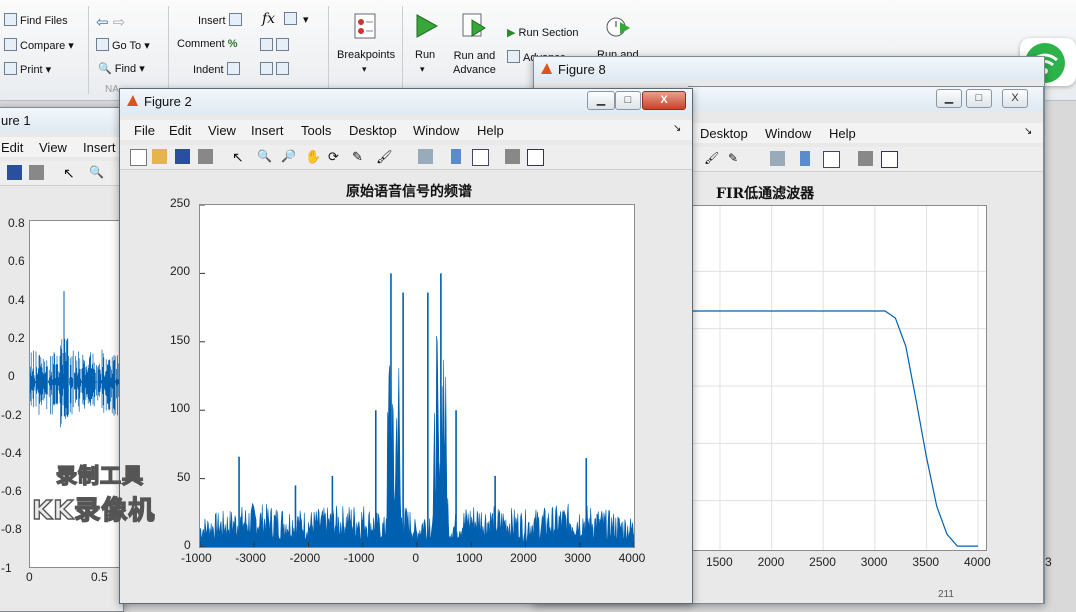 The height and width of the screenshot is (612, 1076). I want to click on breakpoints-button: Breakpoints, so click(366, 55).